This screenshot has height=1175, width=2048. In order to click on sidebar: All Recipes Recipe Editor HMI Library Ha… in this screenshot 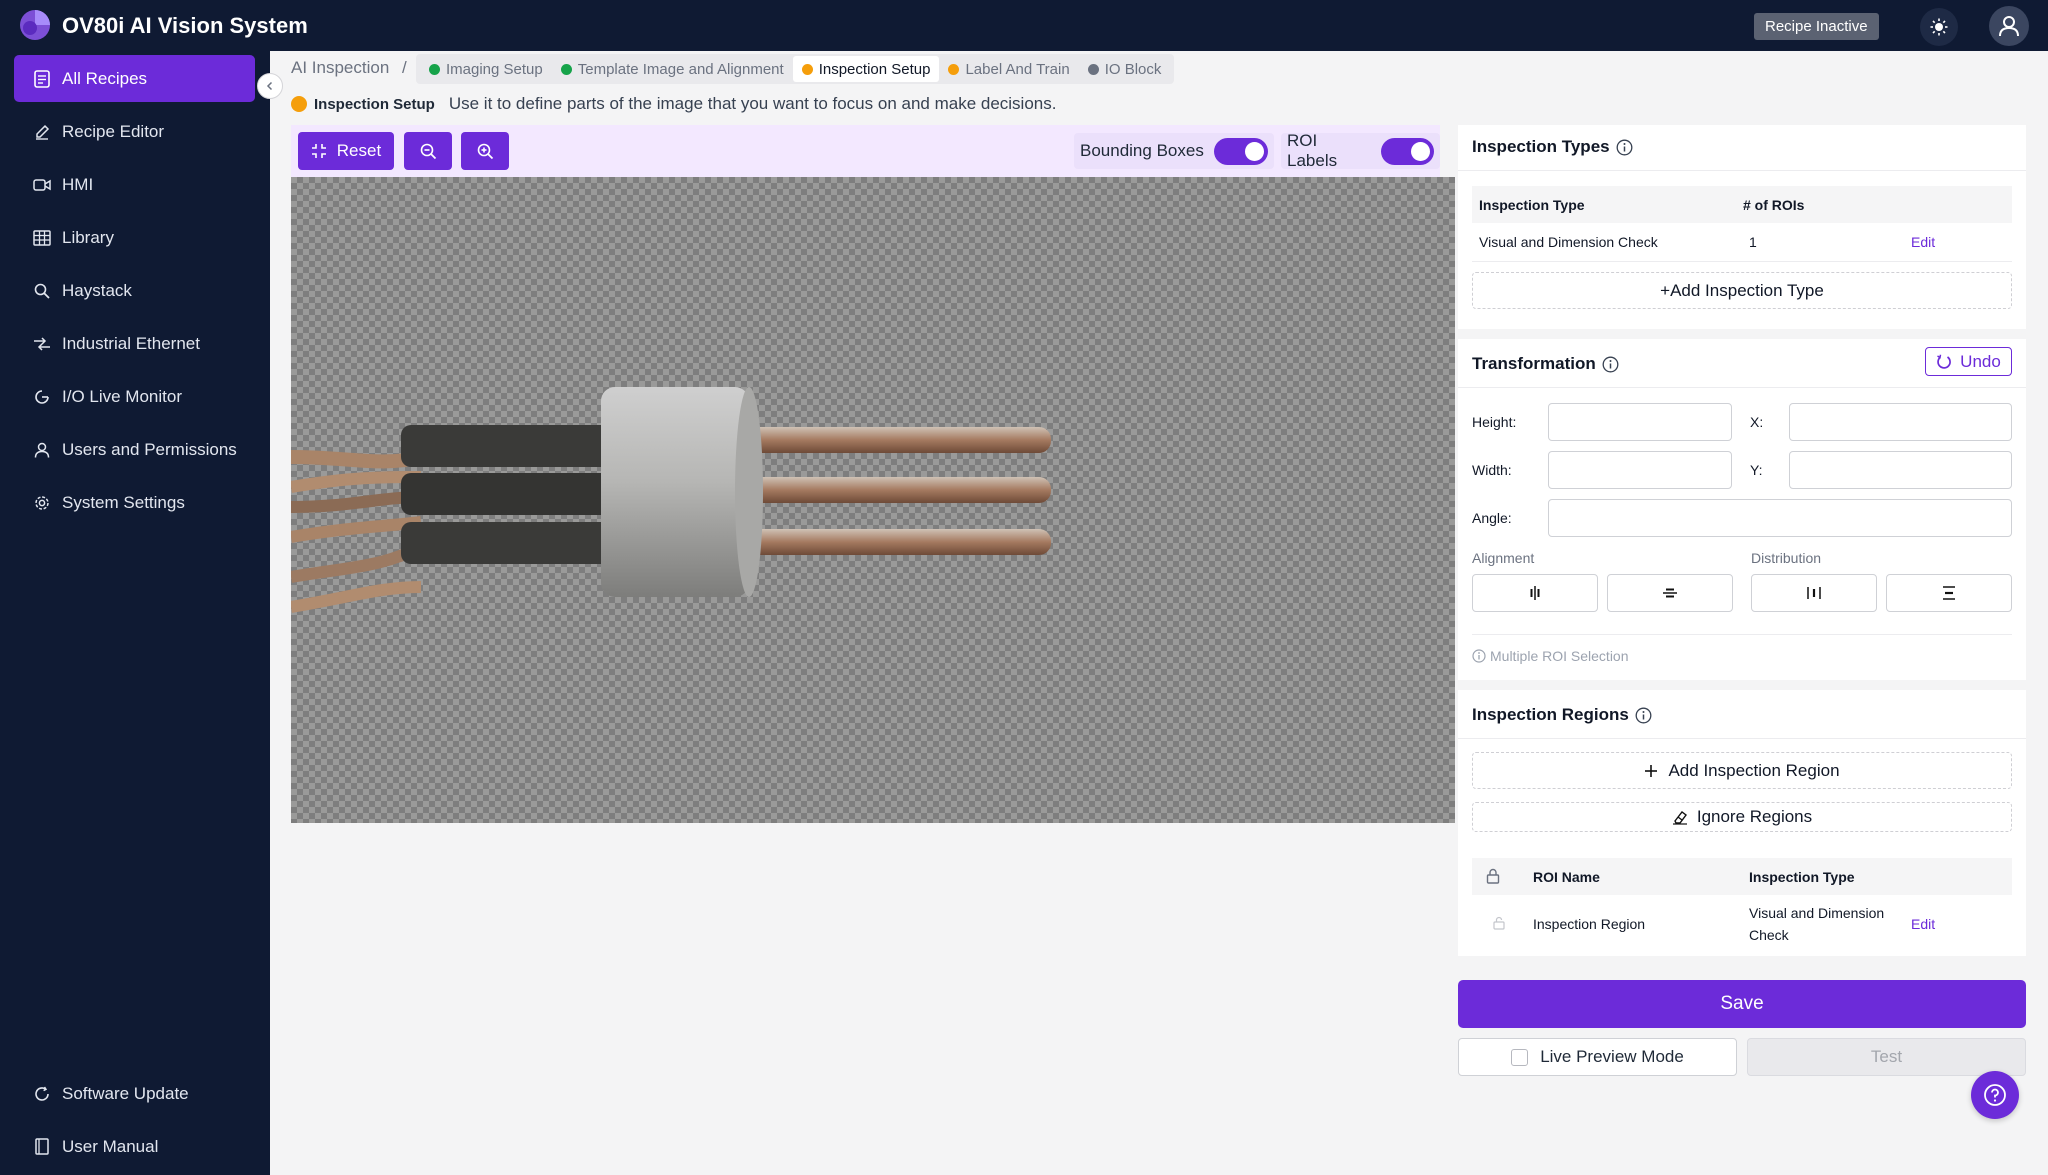, I will do `click(135, 613)`.